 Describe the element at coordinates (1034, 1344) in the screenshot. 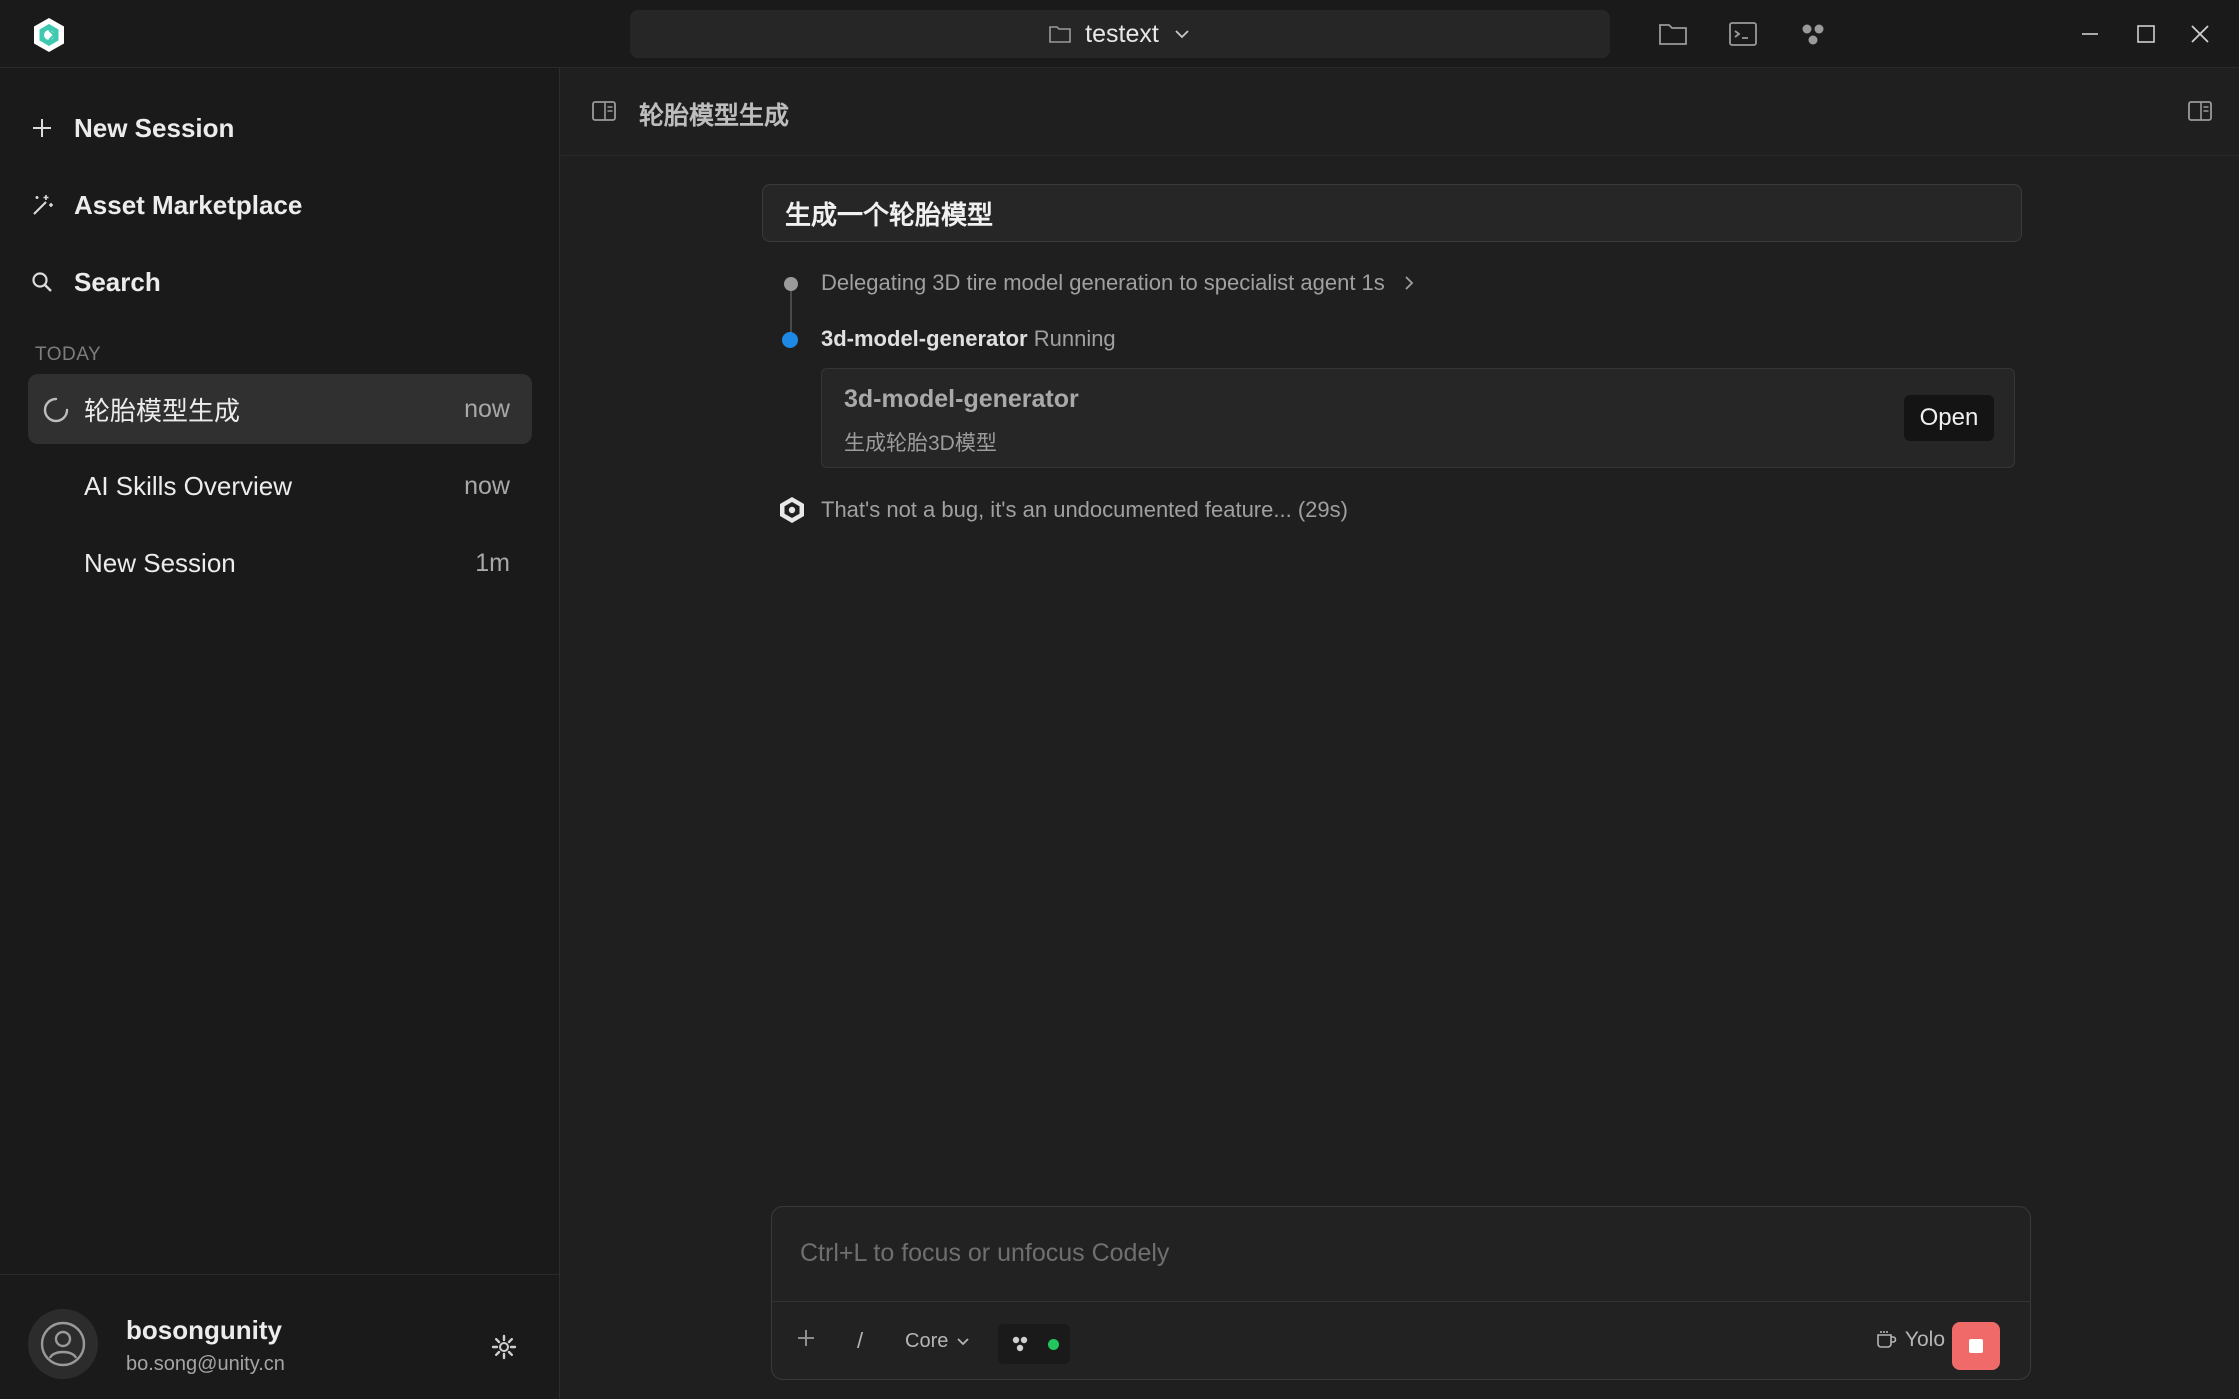

I see `agent-toggle` at that location.